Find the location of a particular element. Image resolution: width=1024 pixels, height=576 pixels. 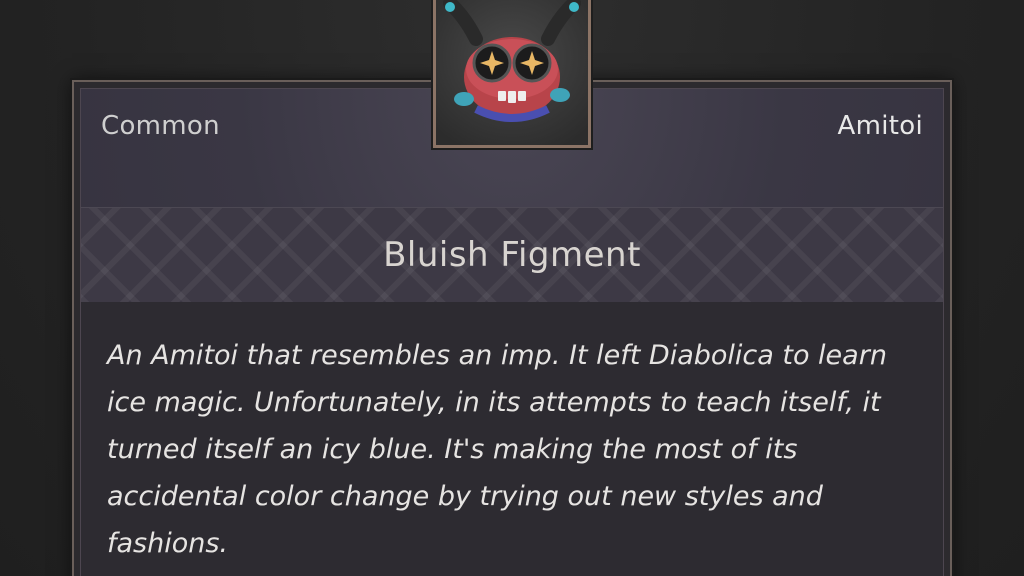

rarity-label: Common is located at coordinates (160, 126).